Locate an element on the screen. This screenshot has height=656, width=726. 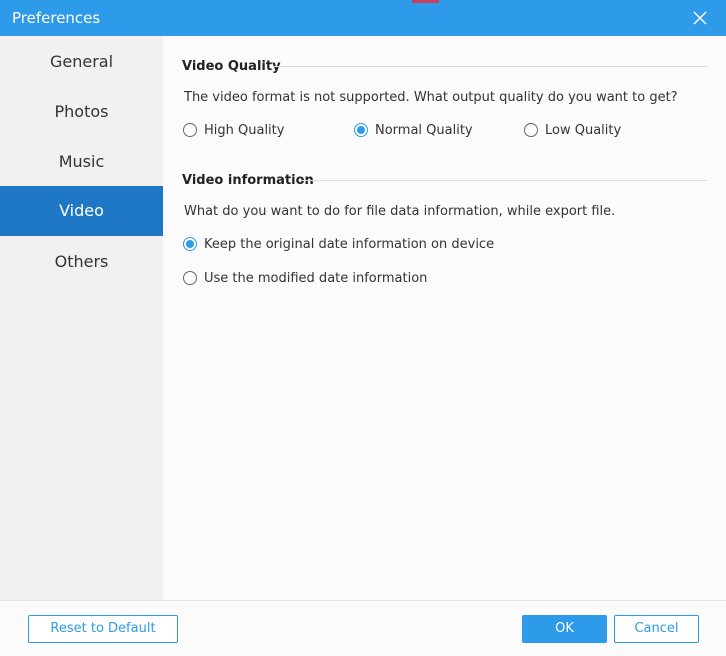
radio-high-quality: High Quality is located at coordinates (233, 130).